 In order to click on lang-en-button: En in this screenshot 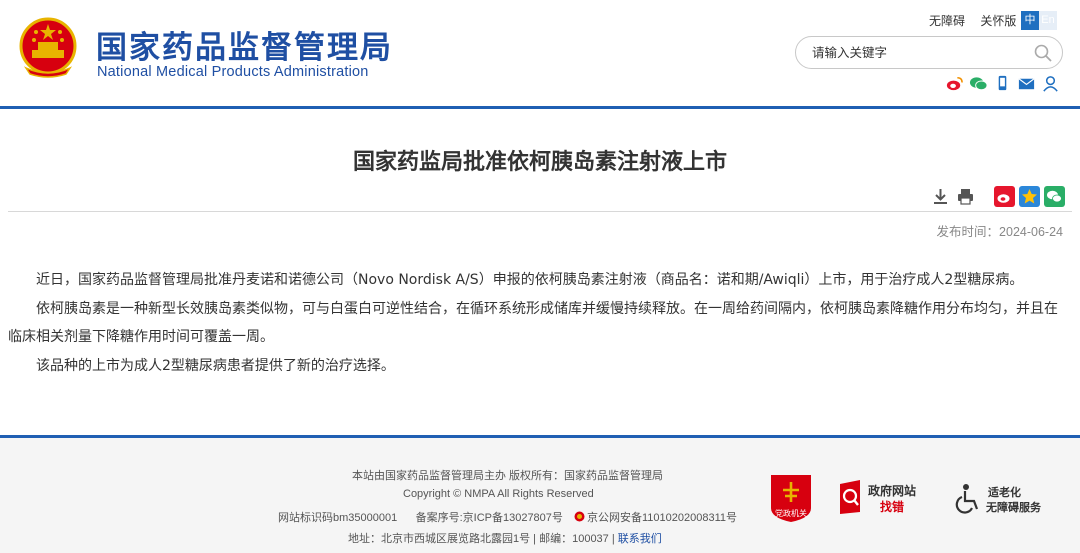, I will do `click(1048, 20)`.